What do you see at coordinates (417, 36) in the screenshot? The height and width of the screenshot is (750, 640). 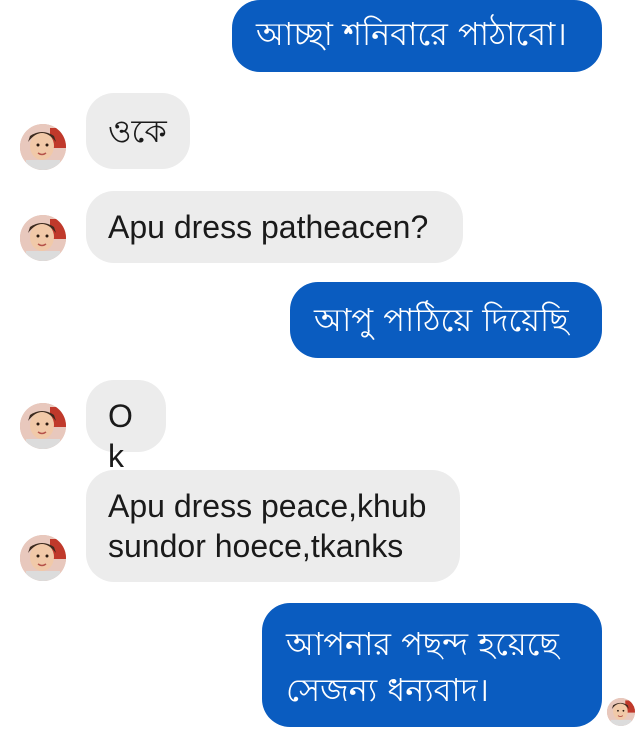 I see `outgoing-message-bubble: আচ্ছা শনিবারে পাঠাবো।` at bounding box center [417, 36].